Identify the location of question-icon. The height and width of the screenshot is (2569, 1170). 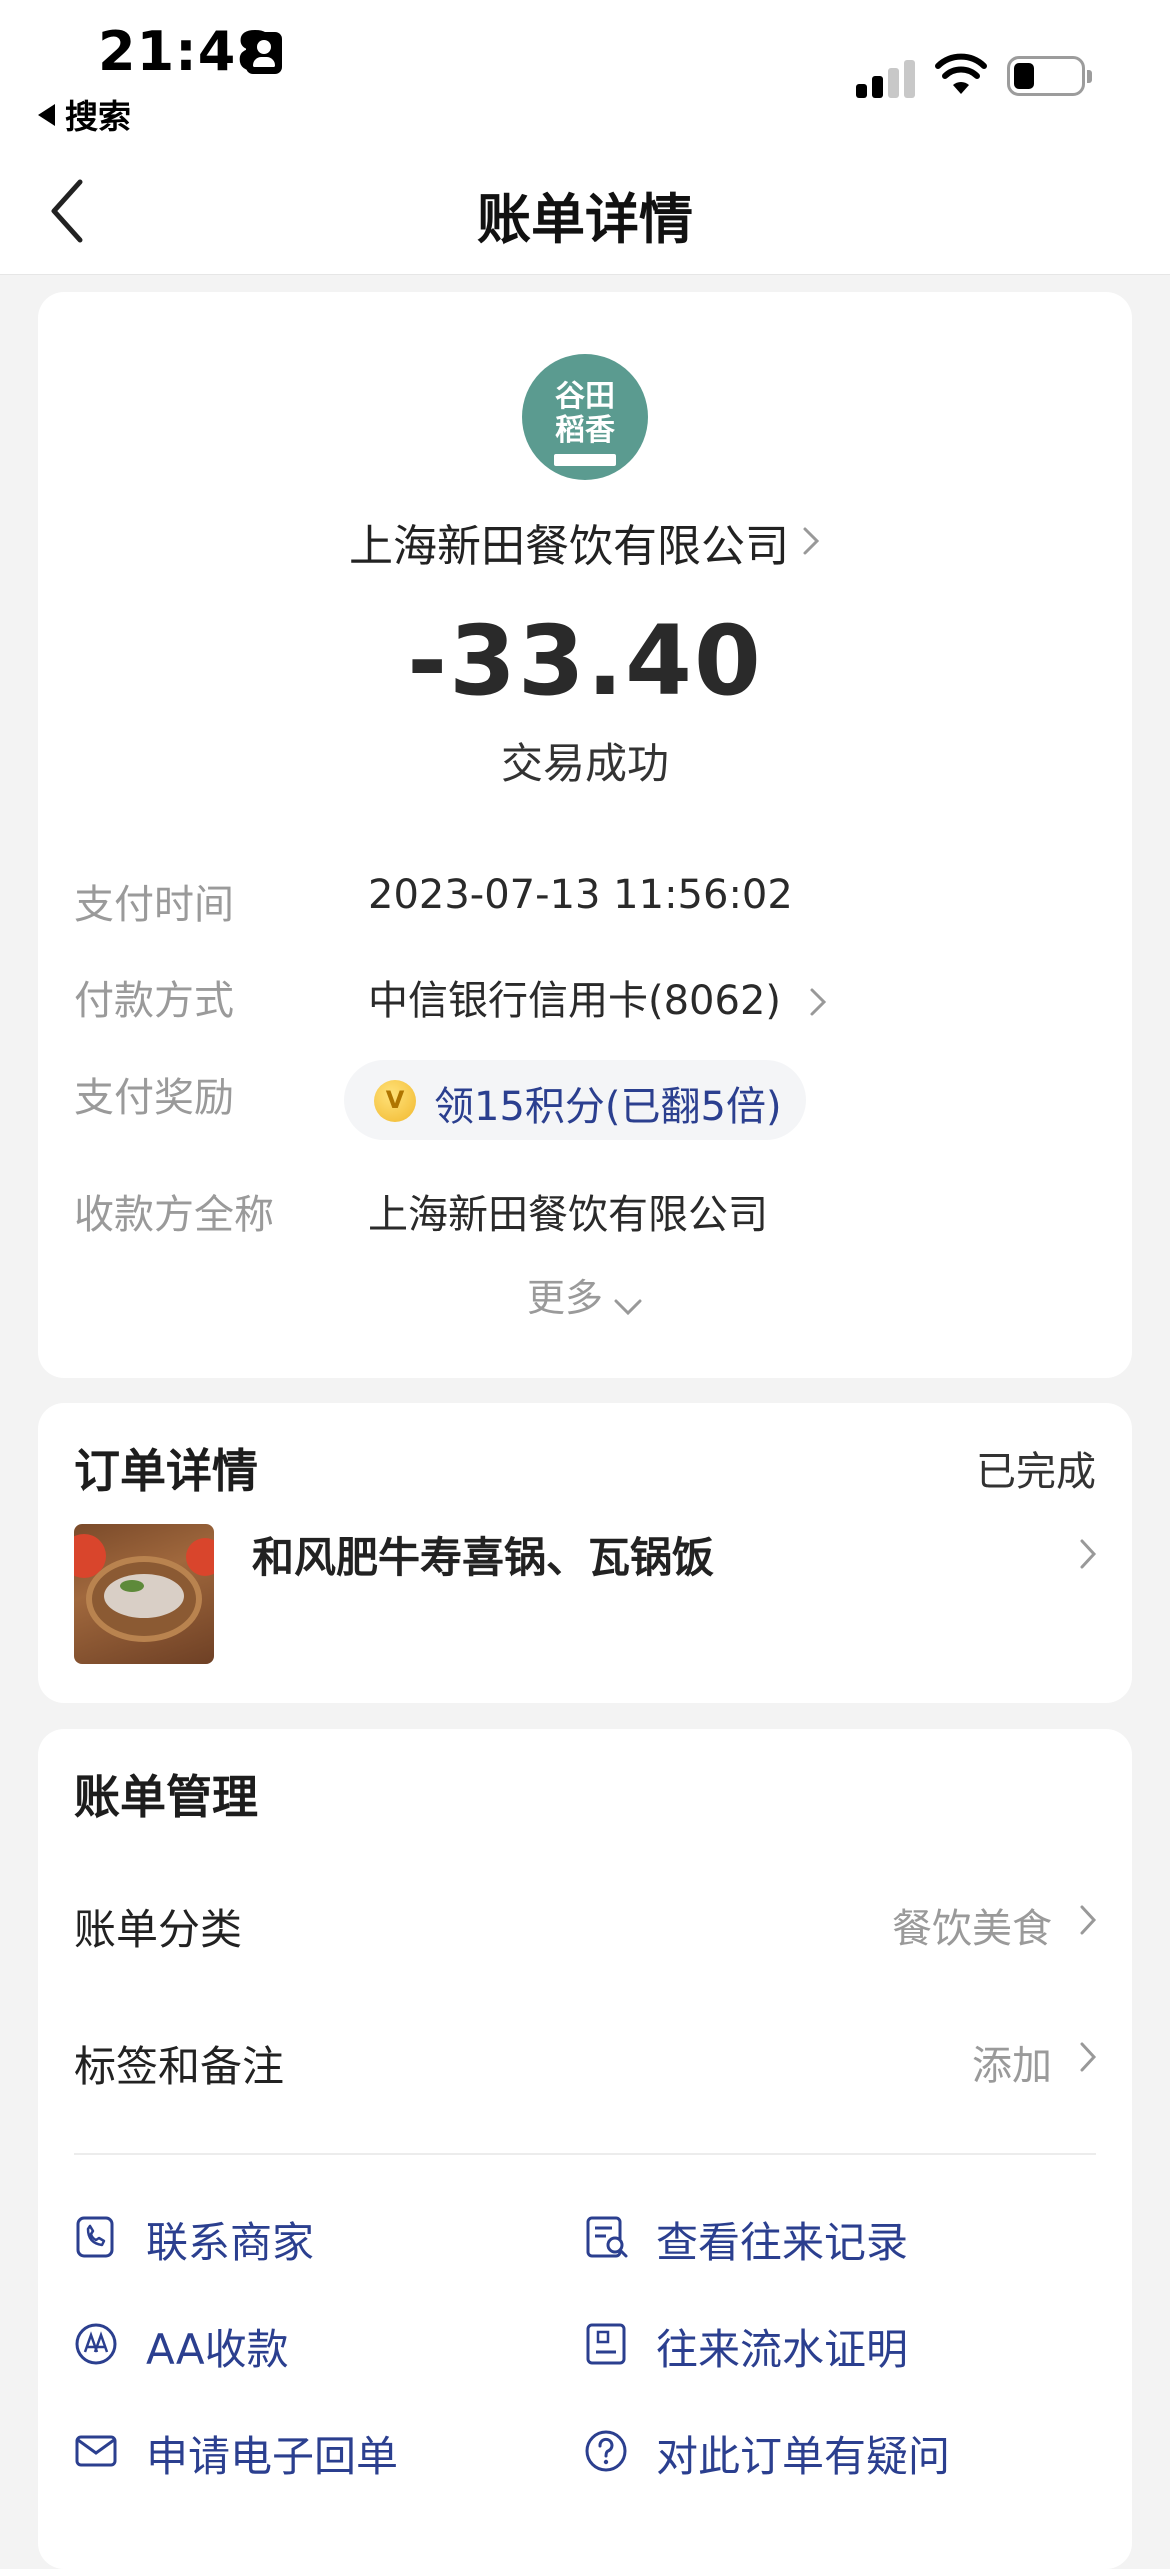
(606, 2451).